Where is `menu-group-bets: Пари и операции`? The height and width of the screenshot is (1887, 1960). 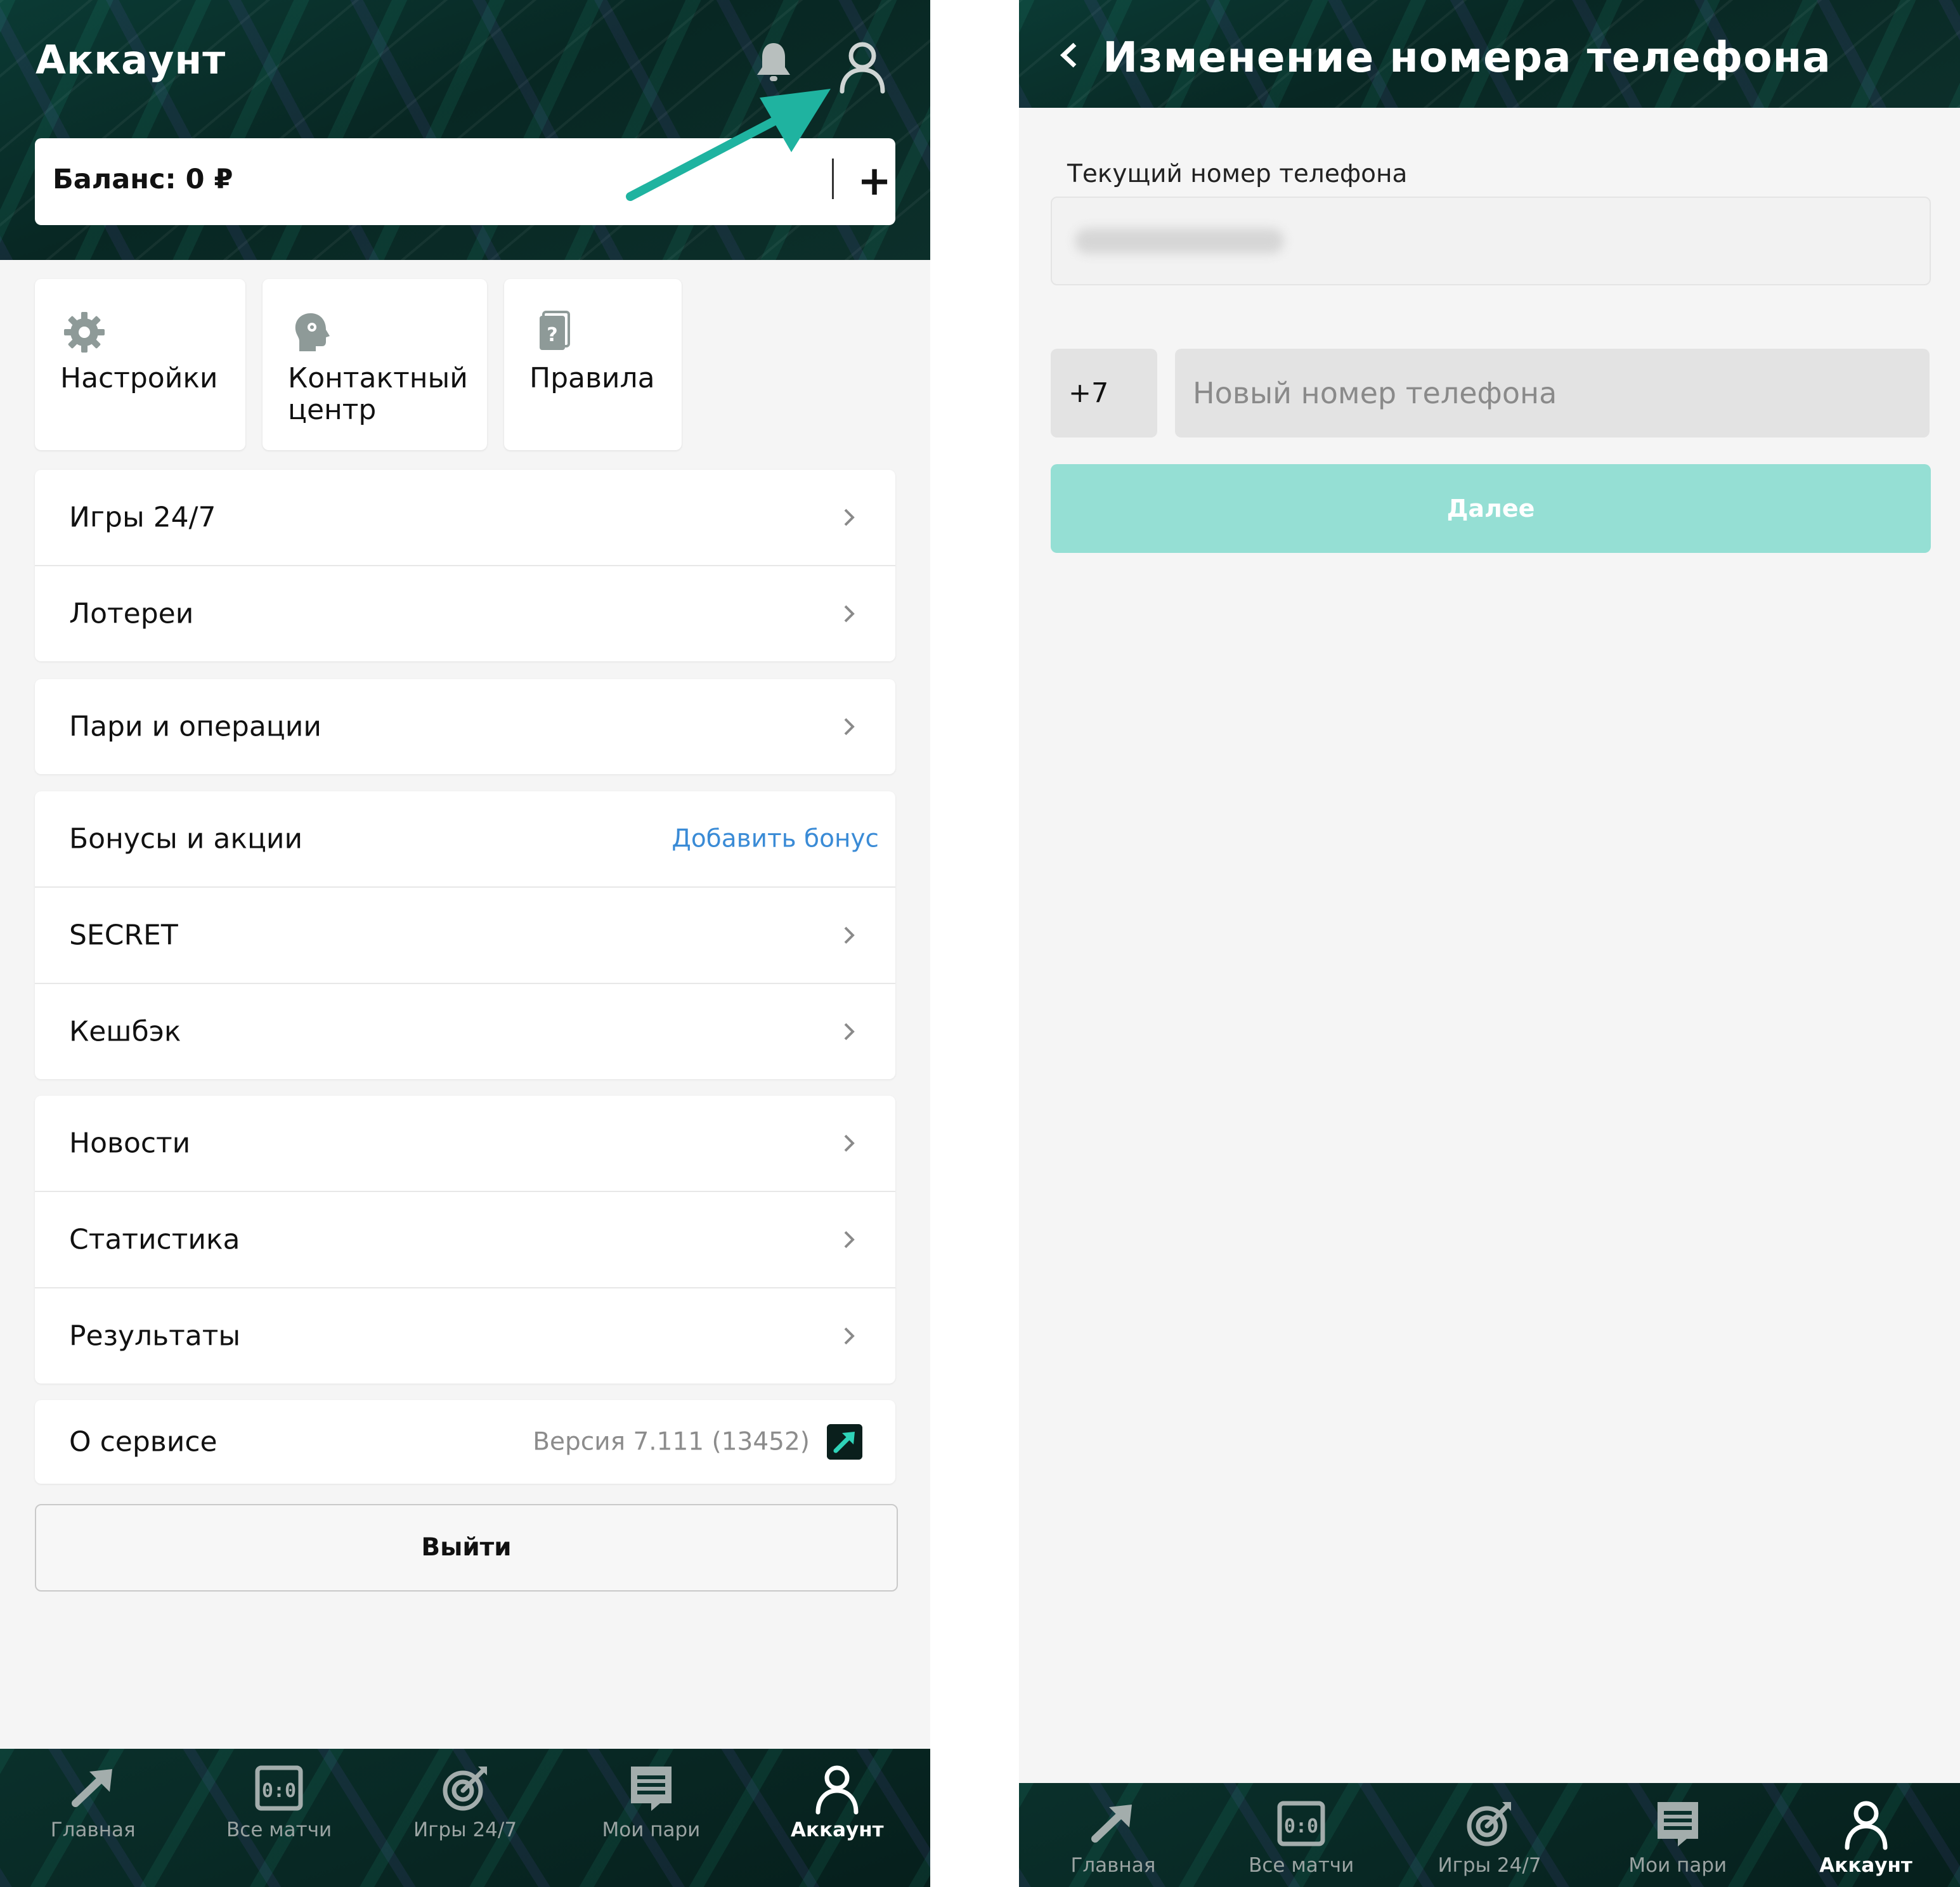 menu-group-bets: Пари и операции is located at coordinates (465, 726).